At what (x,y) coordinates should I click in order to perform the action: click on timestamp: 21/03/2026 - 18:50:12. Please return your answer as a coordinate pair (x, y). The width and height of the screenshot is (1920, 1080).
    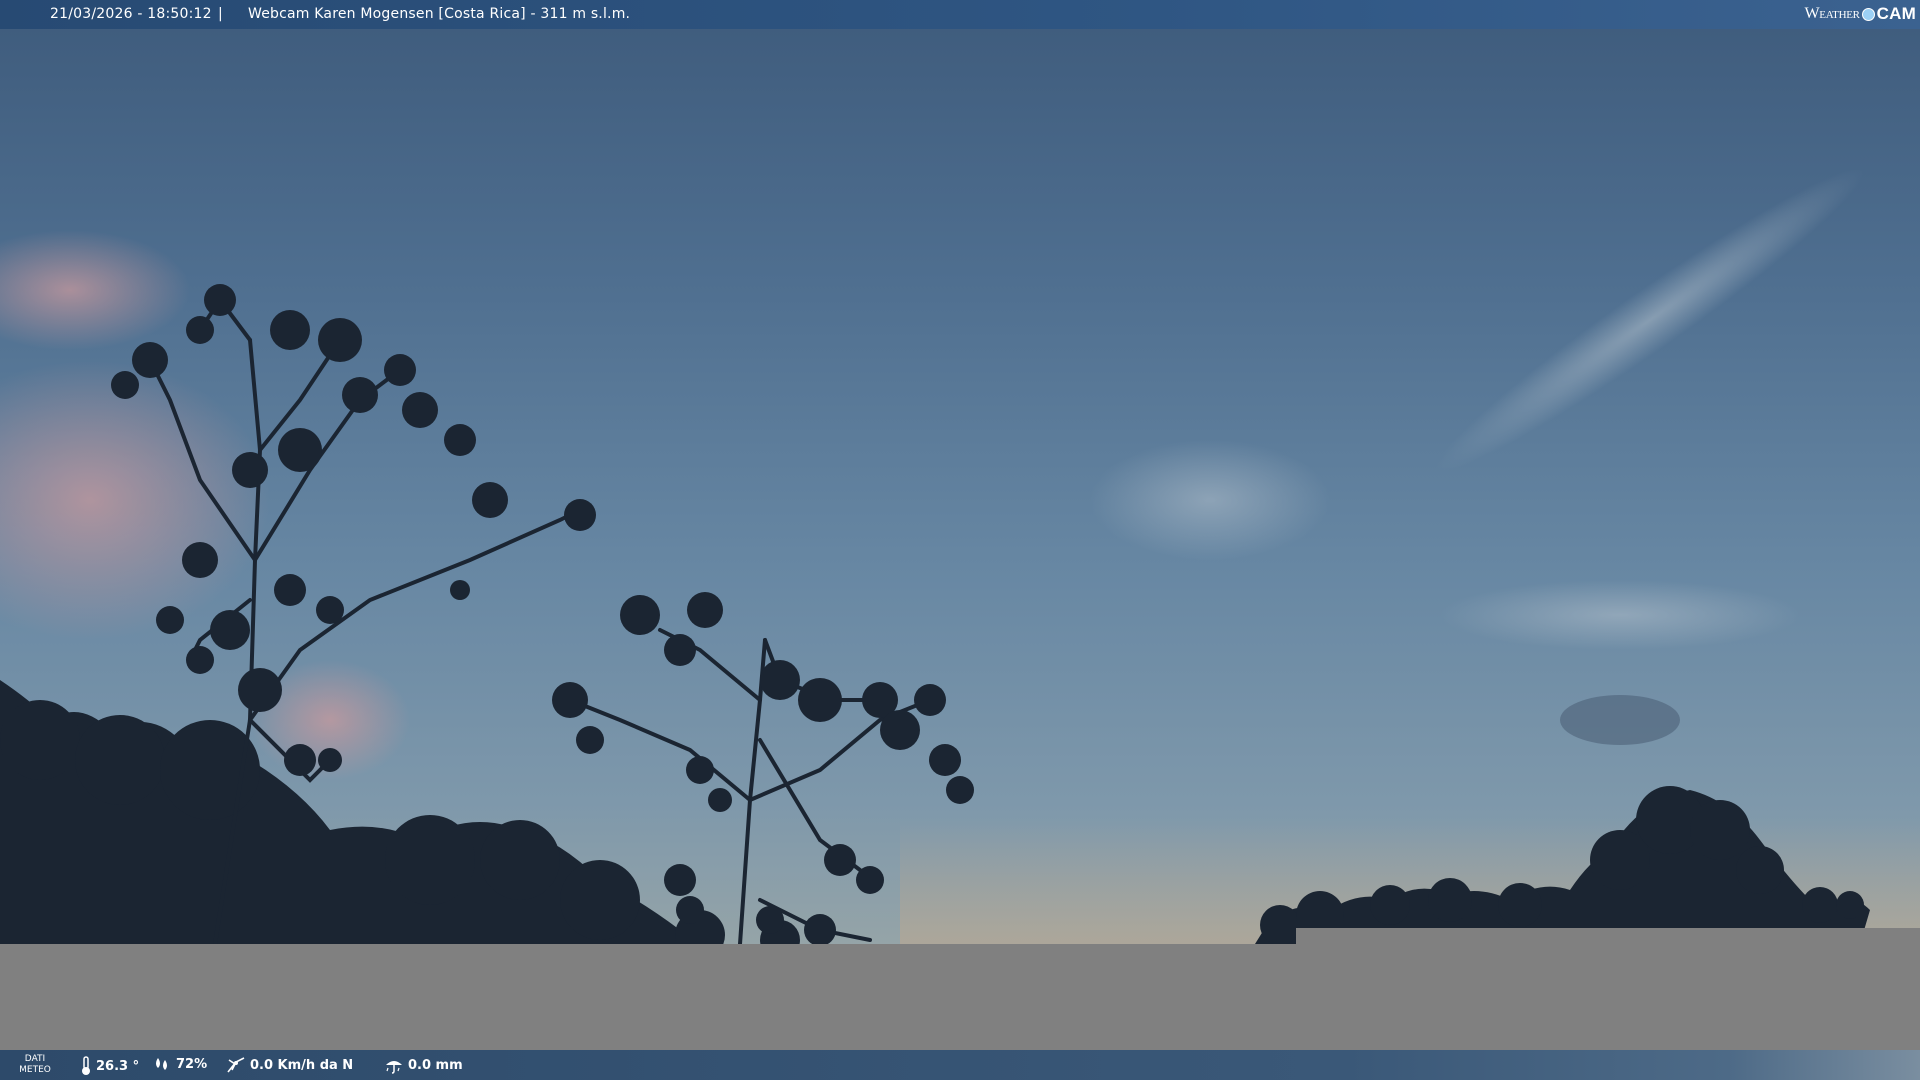
    Looking at the image, I should click on (131, 14).